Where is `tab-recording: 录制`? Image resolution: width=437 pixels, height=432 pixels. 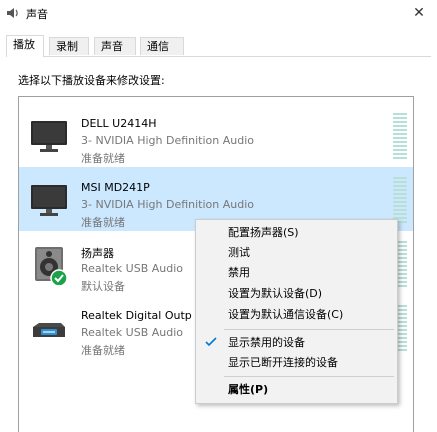
tab-recording: 录制 is located at coordinates (69, 46).